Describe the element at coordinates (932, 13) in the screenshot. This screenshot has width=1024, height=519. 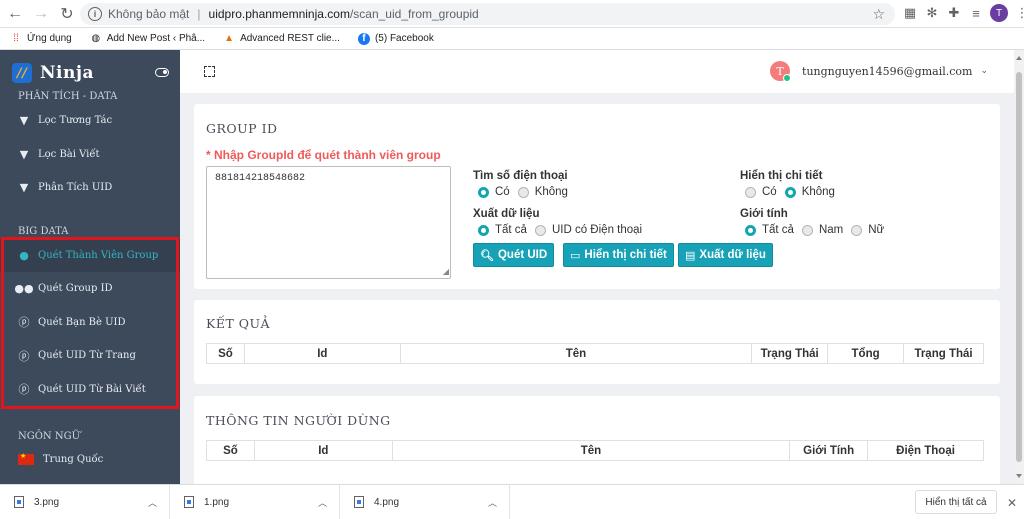
I see `gear-icon: ✻` at that location.